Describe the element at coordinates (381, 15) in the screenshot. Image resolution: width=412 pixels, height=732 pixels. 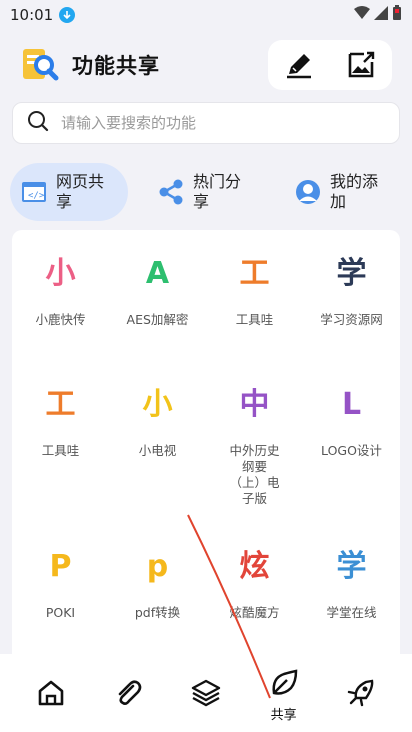
I see `signal-icon` at that location.